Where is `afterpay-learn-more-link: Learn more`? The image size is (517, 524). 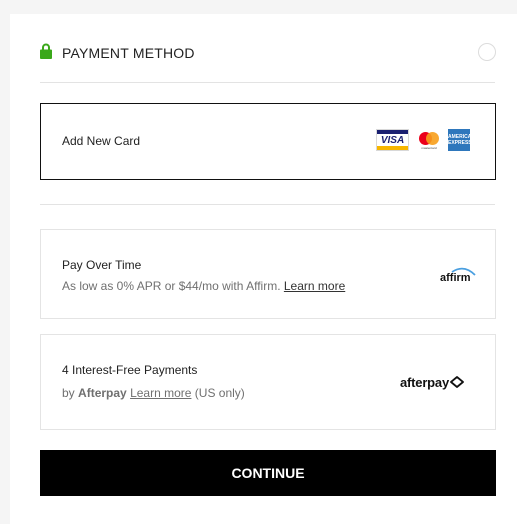 afterpay-learn-more-link: Learn more is located at coordinates (160, 393).